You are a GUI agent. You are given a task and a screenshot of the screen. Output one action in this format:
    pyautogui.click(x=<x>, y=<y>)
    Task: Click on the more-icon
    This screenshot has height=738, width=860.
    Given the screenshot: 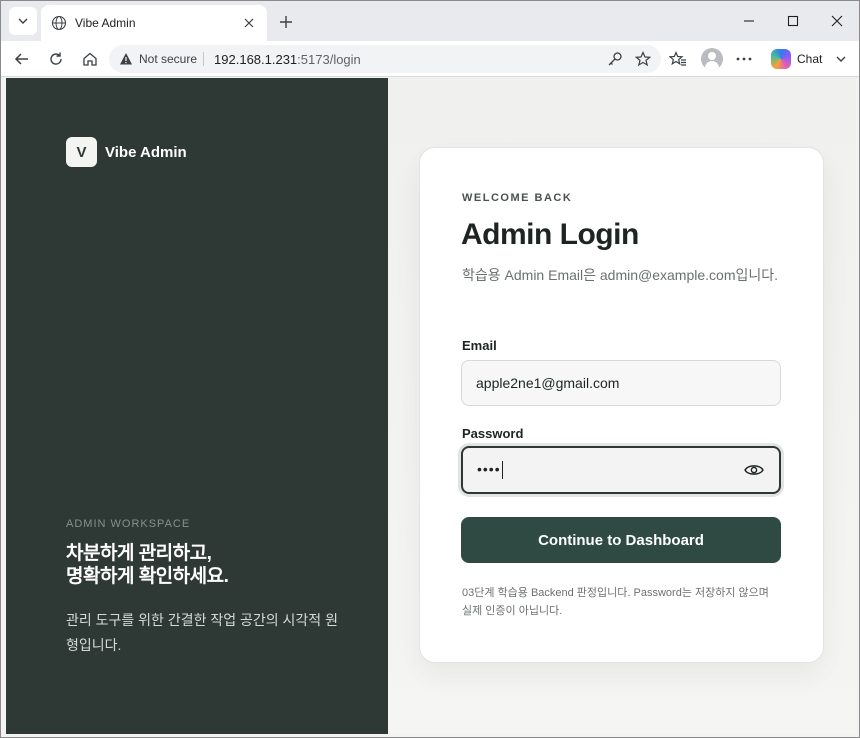 What is the action you would take?
    pyautogui.click(x=744, y=59)
    